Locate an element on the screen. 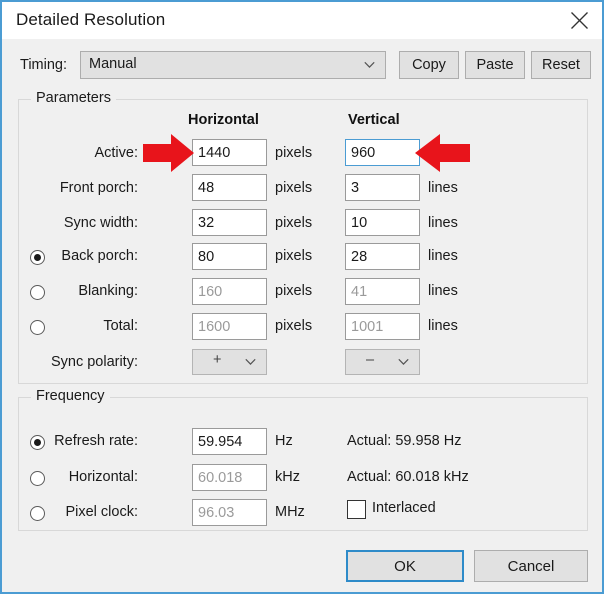 Image resolution: width=604 pixels, height=594 pixels. param-label-sync-width: Sync width: is located at coordinates (100, 223).